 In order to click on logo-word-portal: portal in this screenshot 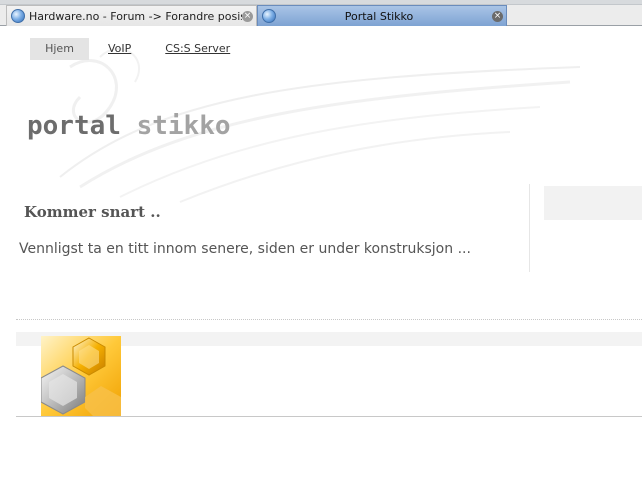, I will do `click(74, 126)`.